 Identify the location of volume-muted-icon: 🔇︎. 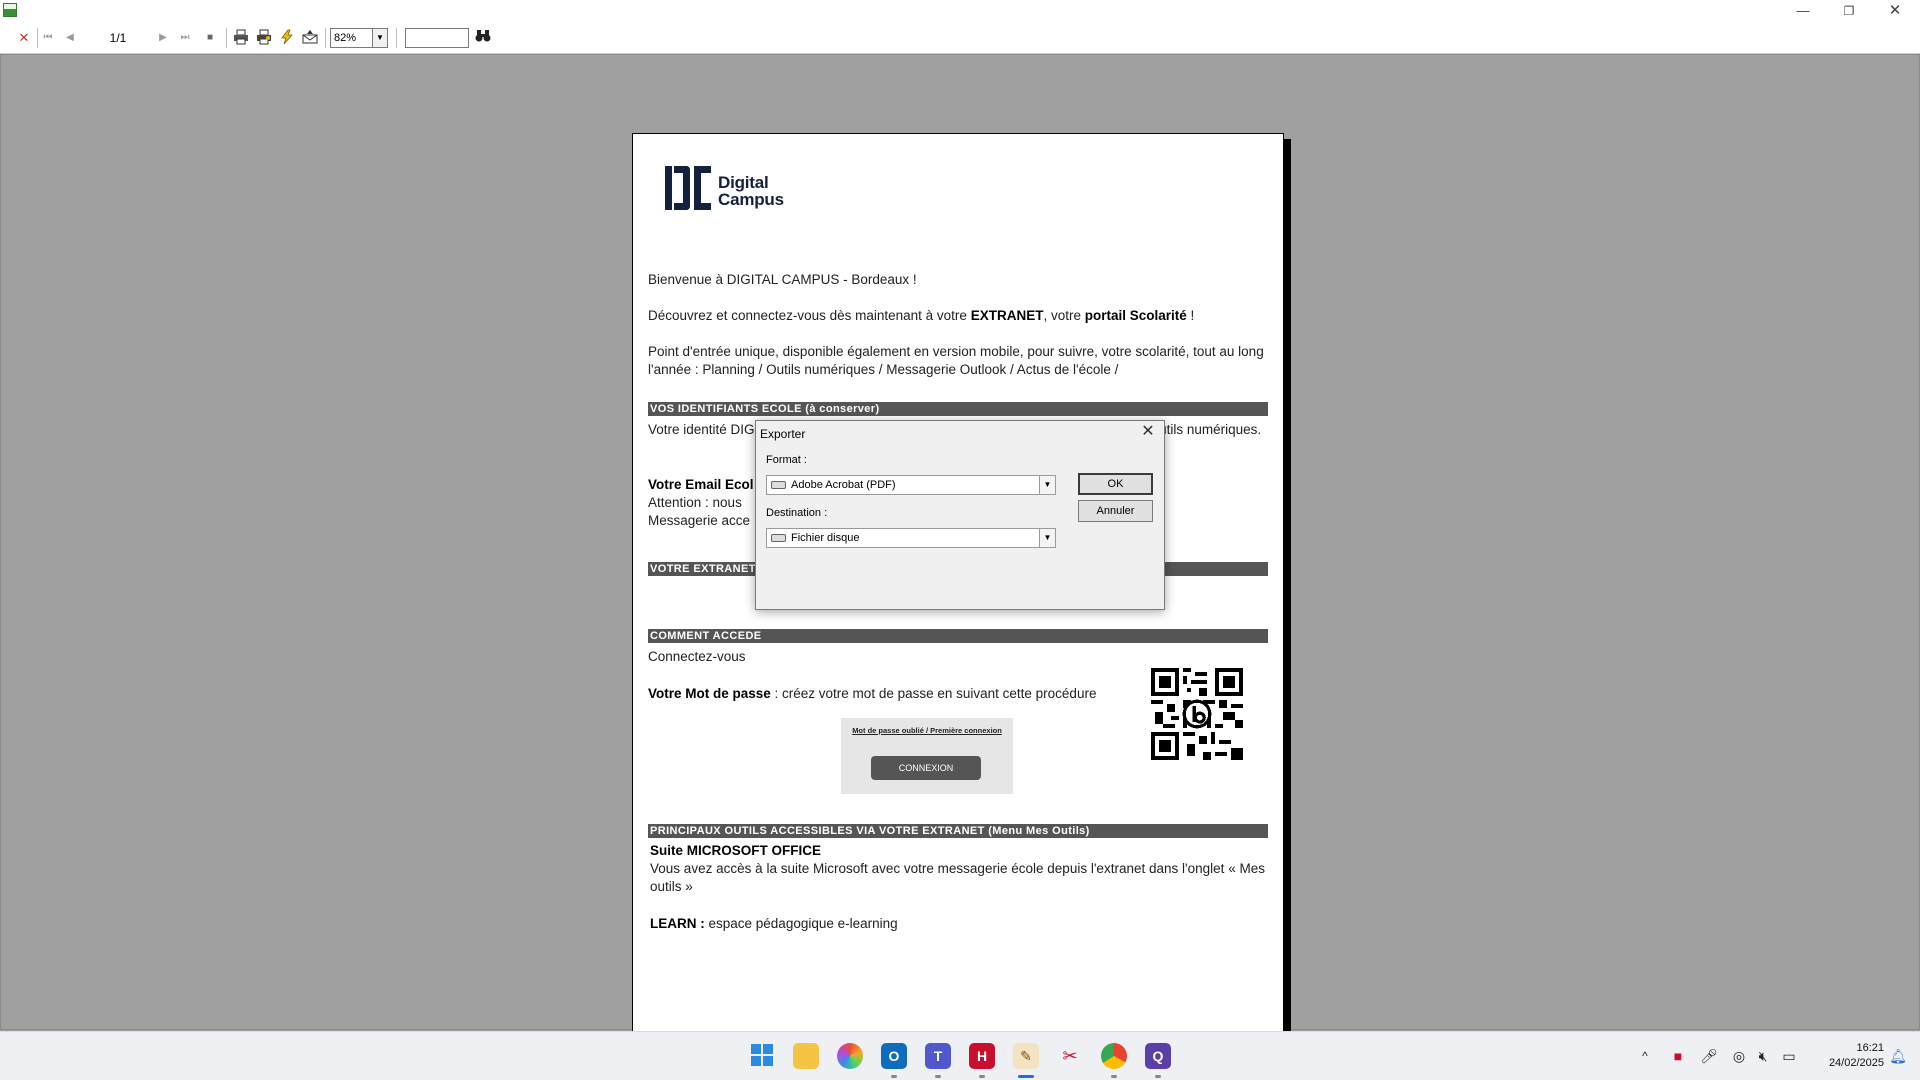
(1763, 1056).